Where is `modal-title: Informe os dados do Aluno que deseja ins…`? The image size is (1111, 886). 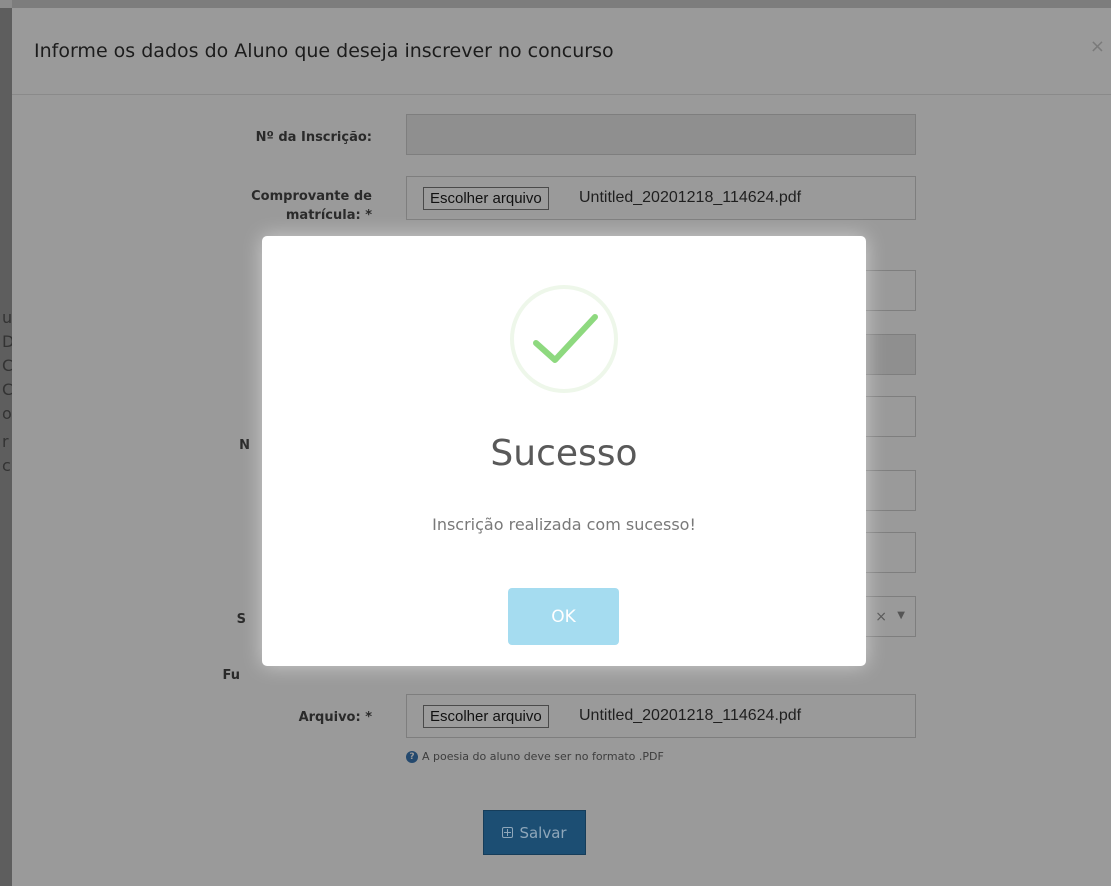
modal-title: Informe os dados do Aluno que deseja ins… is located at coordinates (324, 51).